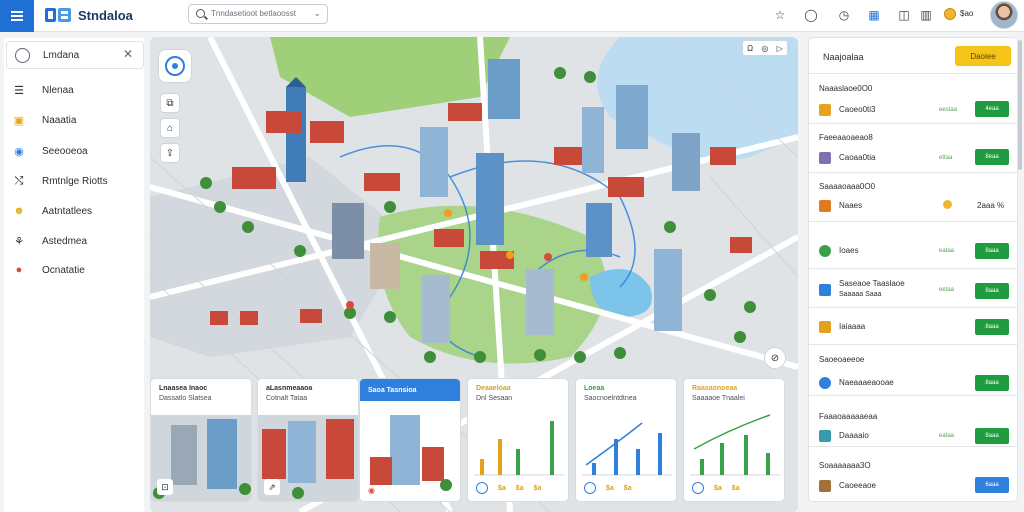 This screenshot has height=512, width=1024. I want to click on sidebar-item-label: Rmtnlge Riotts, so click(75, 181).